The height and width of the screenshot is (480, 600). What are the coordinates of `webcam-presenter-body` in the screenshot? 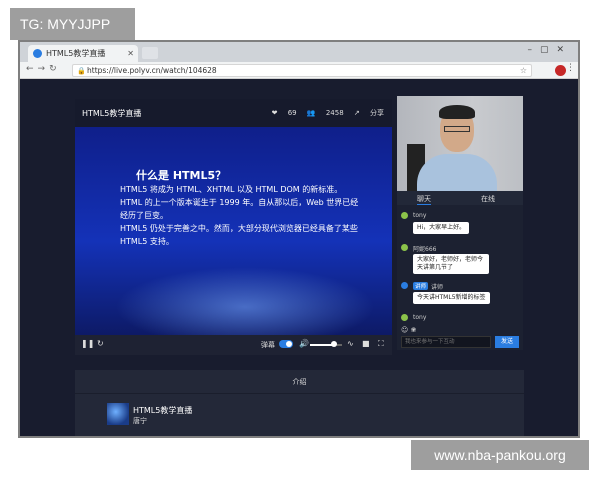 It's located at (457, 172).